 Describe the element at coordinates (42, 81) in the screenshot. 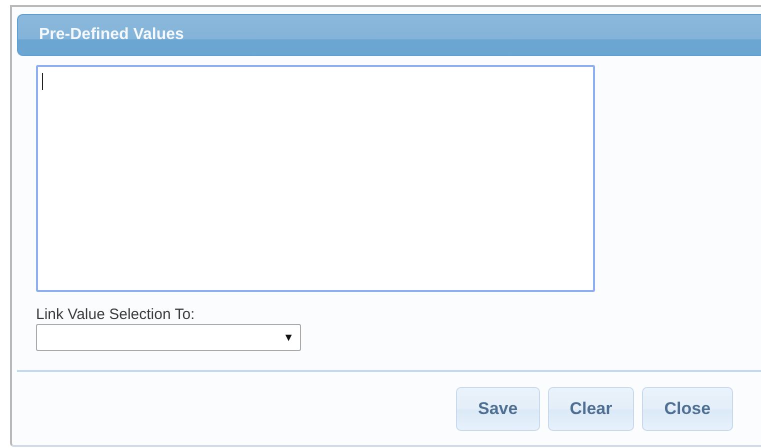

I see `text-cursor` at that location.